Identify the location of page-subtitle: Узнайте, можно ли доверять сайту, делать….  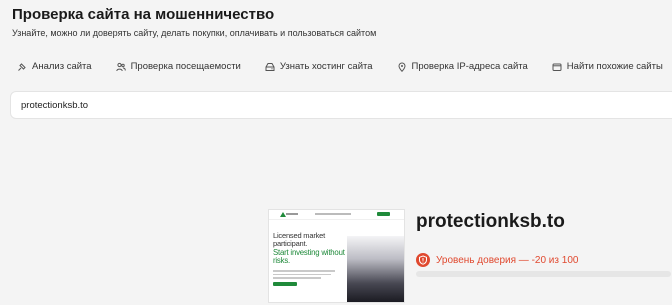
(194, 33).